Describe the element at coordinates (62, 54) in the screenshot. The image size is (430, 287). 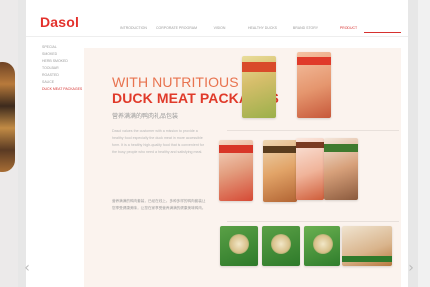
I see `sidebar-item-smoked: SMOKED` at that location.